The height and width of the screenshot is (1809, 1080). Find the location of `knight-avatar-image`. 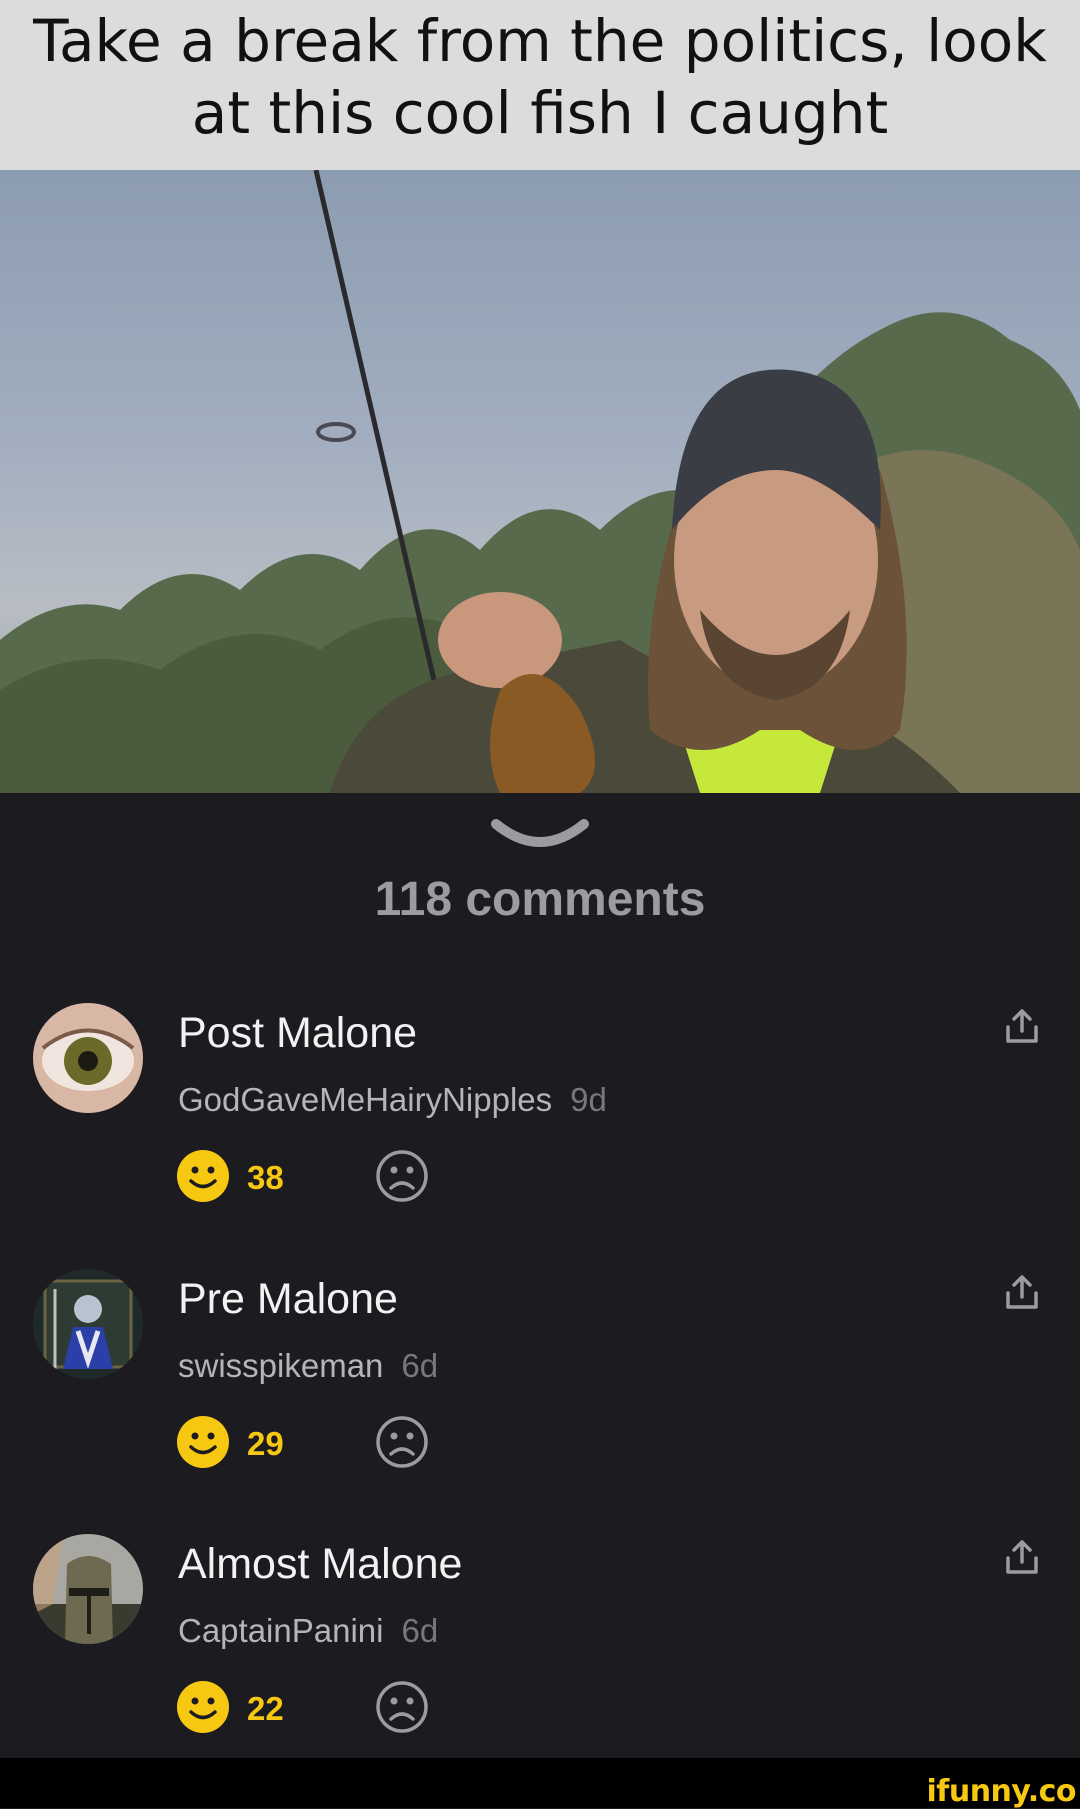

knight-avatar-image is located at coordinates (88, 1324).